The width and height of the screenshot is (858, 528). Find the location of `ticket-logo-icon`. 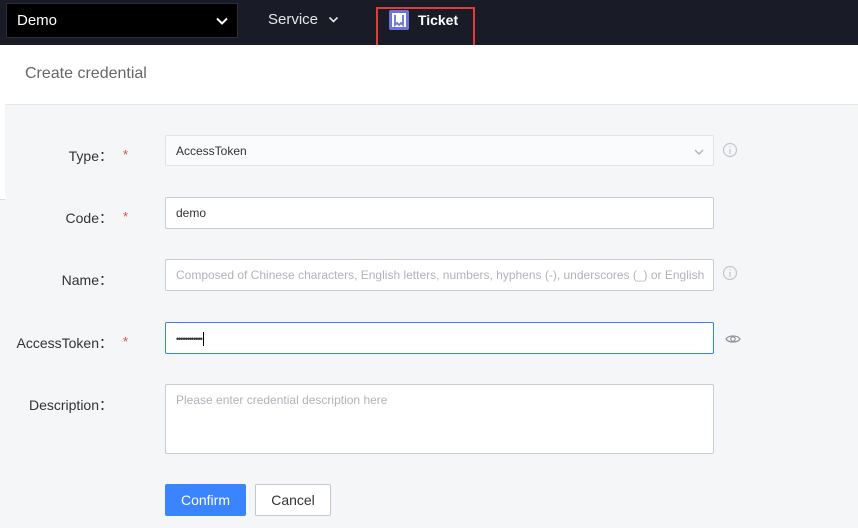

ticket-logo-icon is located at coordinates (399, 20).